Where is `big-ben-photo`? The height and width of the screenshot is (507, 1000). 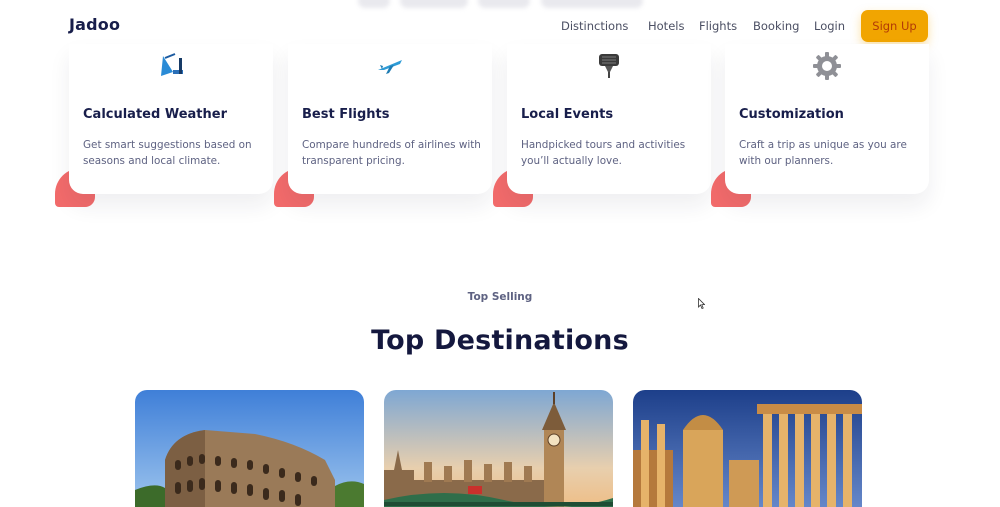 big-ben-photo is located at coordinates (498, 448).